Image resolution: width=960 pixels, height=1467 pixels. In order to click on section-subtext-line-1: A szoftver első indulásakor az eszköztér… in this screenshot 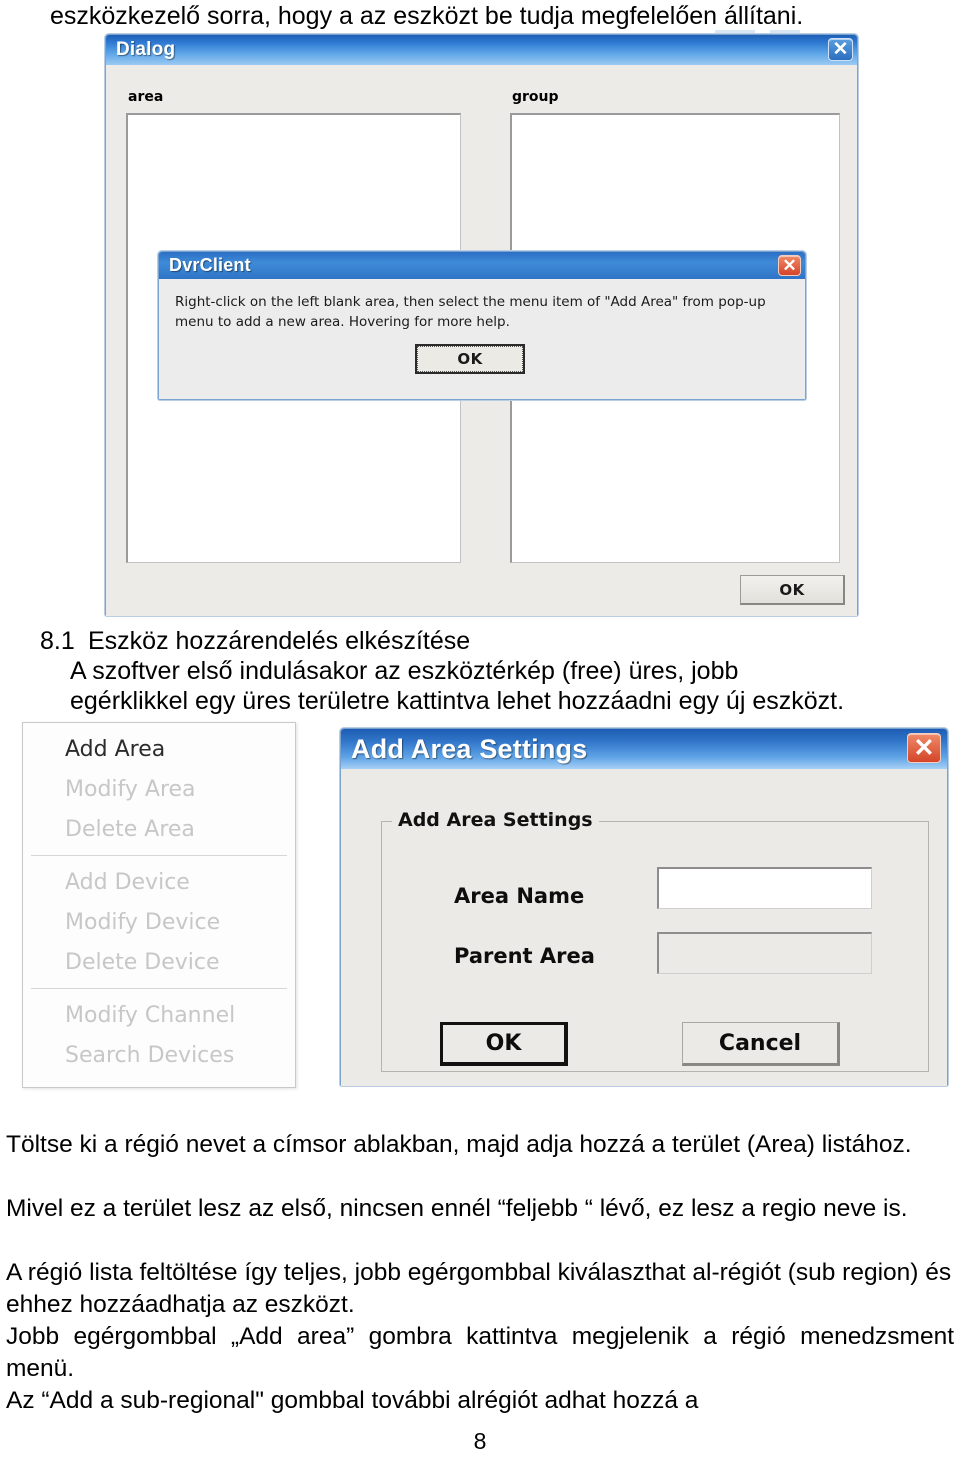, I will do `click(404, 671)`.